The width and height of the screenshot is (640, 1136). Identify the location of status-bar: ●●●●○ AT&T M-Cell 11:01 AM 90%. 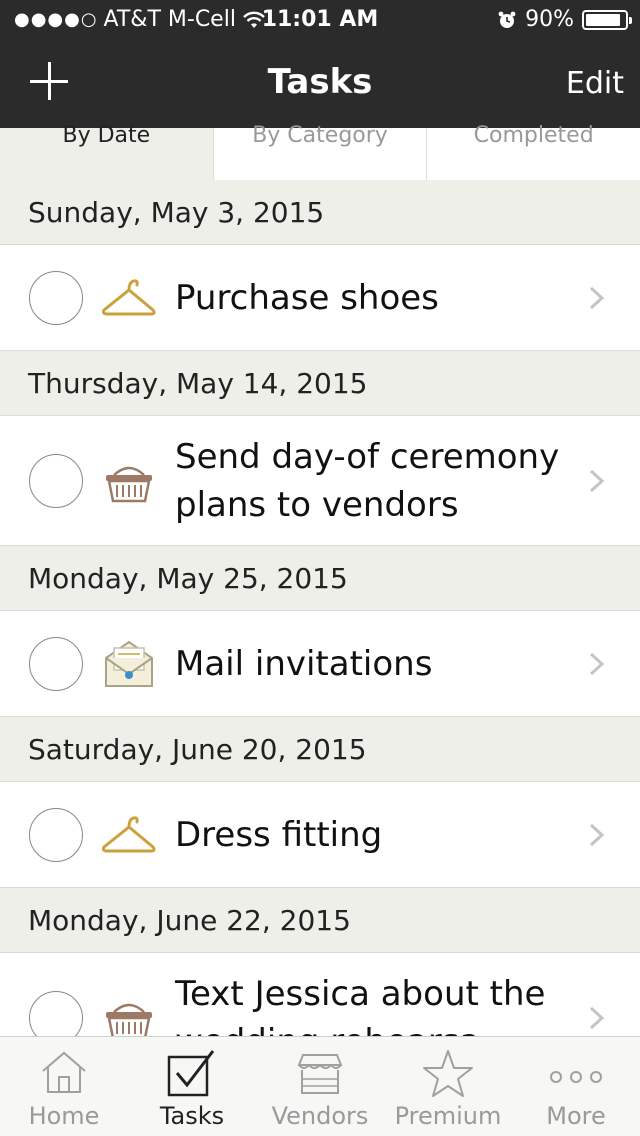
(320, 20).